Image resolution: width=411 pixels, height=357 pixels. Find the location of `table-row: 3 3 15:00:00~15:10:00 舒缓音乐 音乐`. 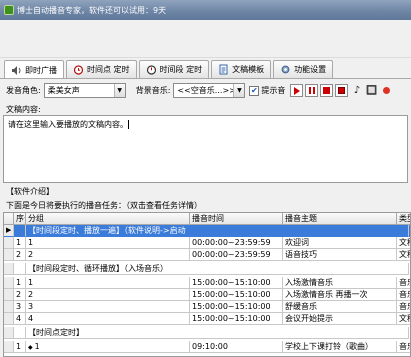

table-row: 3 3 15:00:00~15:10:00 舒缓音乐 音乐 is located at coordinates (207, 307).